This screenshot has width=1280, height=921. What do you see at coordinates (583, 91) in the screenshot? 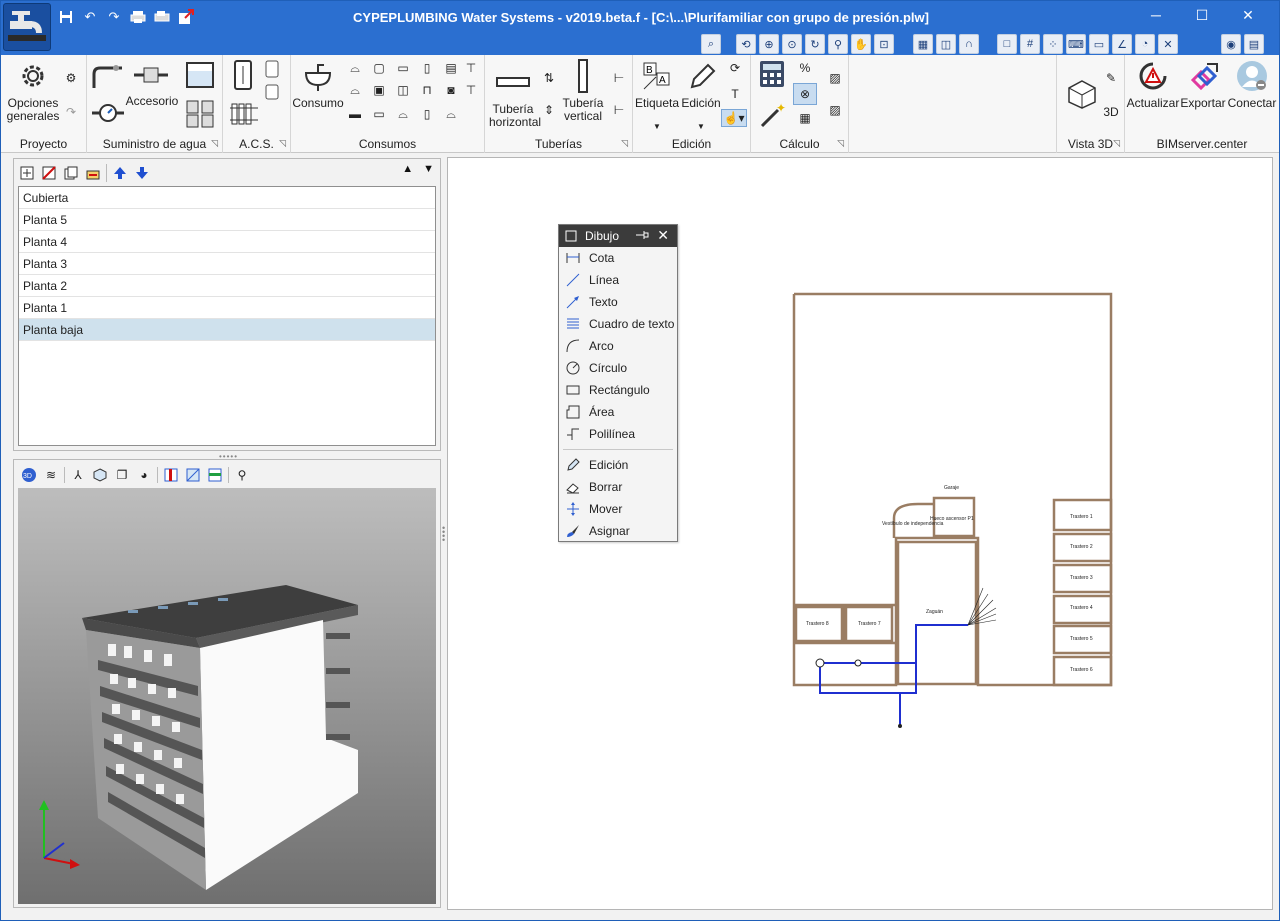
I see `tuberia-vertical-button: Tubería vertical` at bounding box center [583, 91].